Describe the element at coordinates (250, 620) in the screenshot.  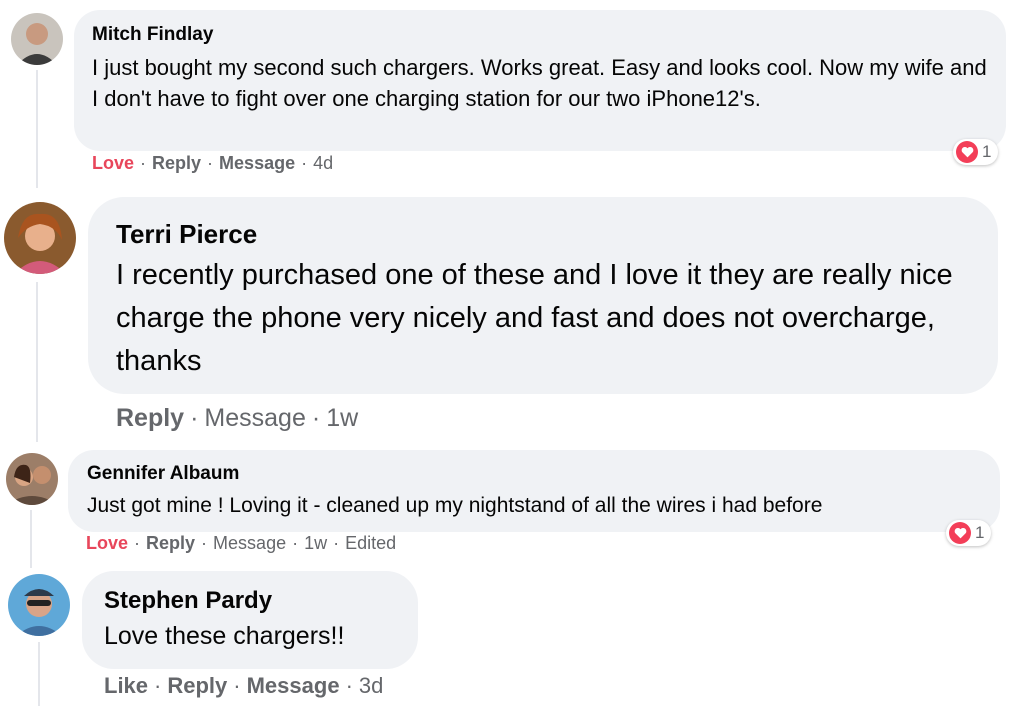
I see `comment-bubble: Stephen Pardy Love these chargers!!` at that location.